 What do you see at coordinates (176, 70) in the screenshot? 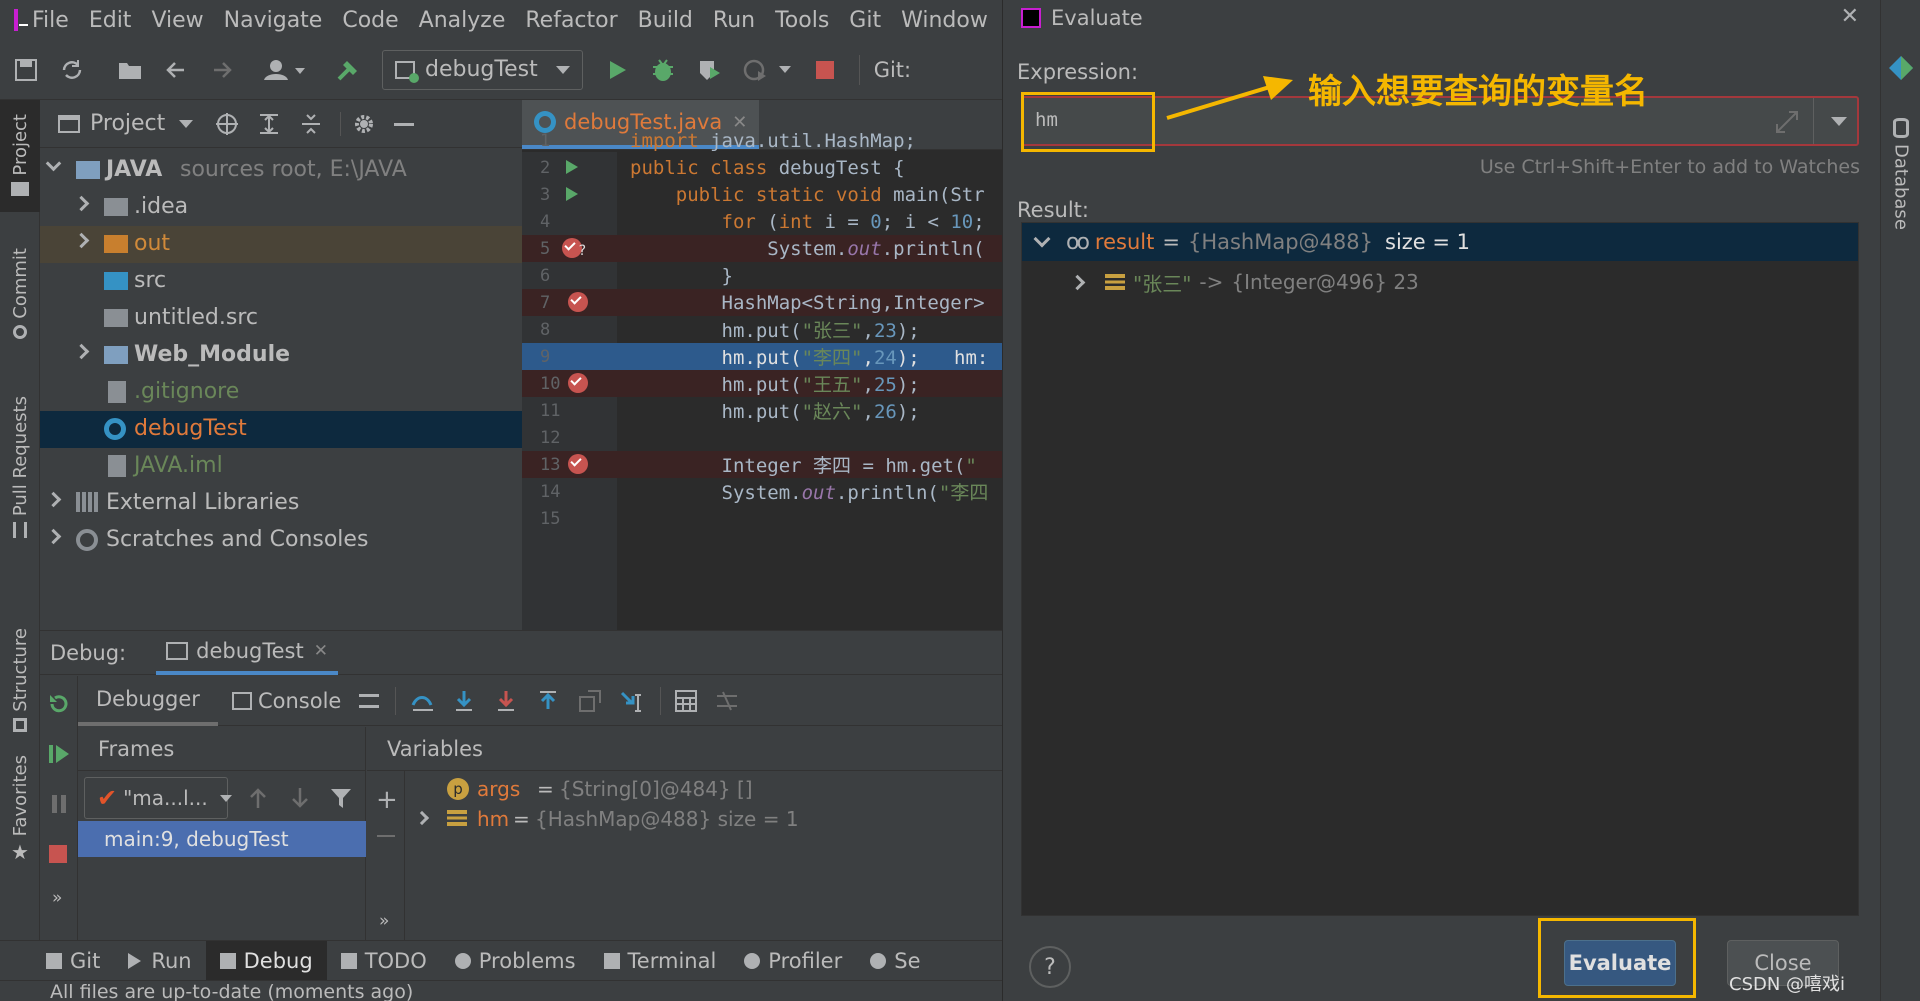
I see `back-arrow-icon` at bounding box center [176, 70].